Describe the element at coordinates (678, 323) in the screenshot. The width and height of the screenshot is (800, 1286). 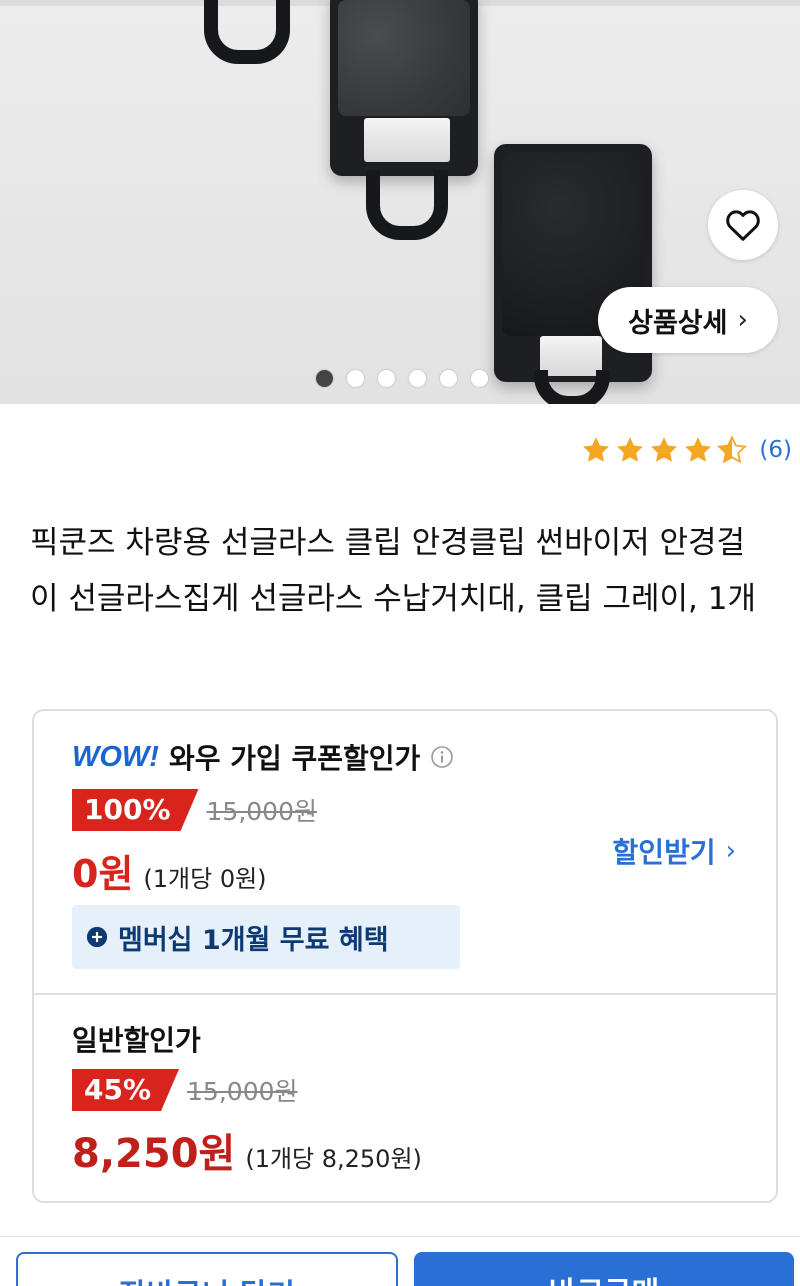
I see `product-detail-label: 상품상세` at that location.